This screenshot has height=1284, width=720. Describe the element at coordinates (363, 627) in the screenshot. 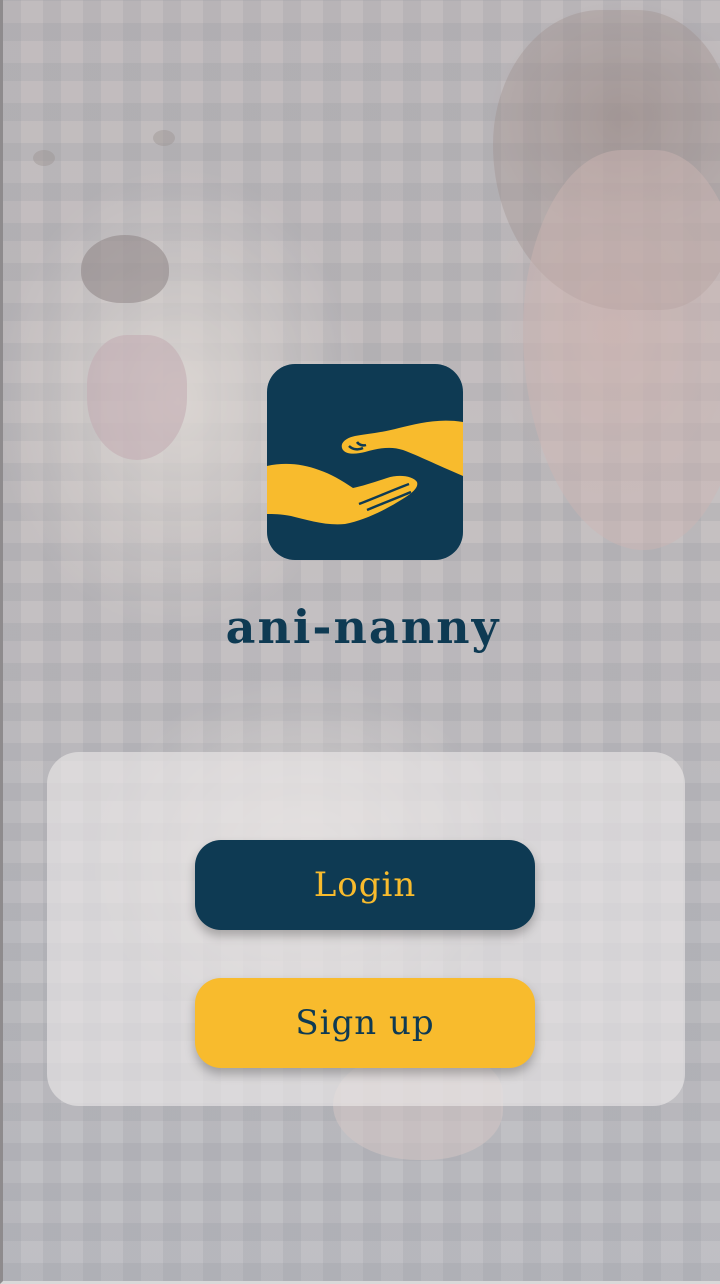

I see `app-name: ani-nanny` at that location.